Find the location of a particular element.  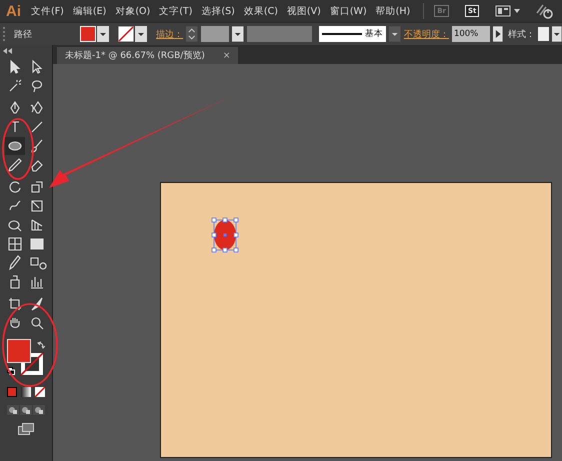

collapse-icon is located at coordinates (8, 51).